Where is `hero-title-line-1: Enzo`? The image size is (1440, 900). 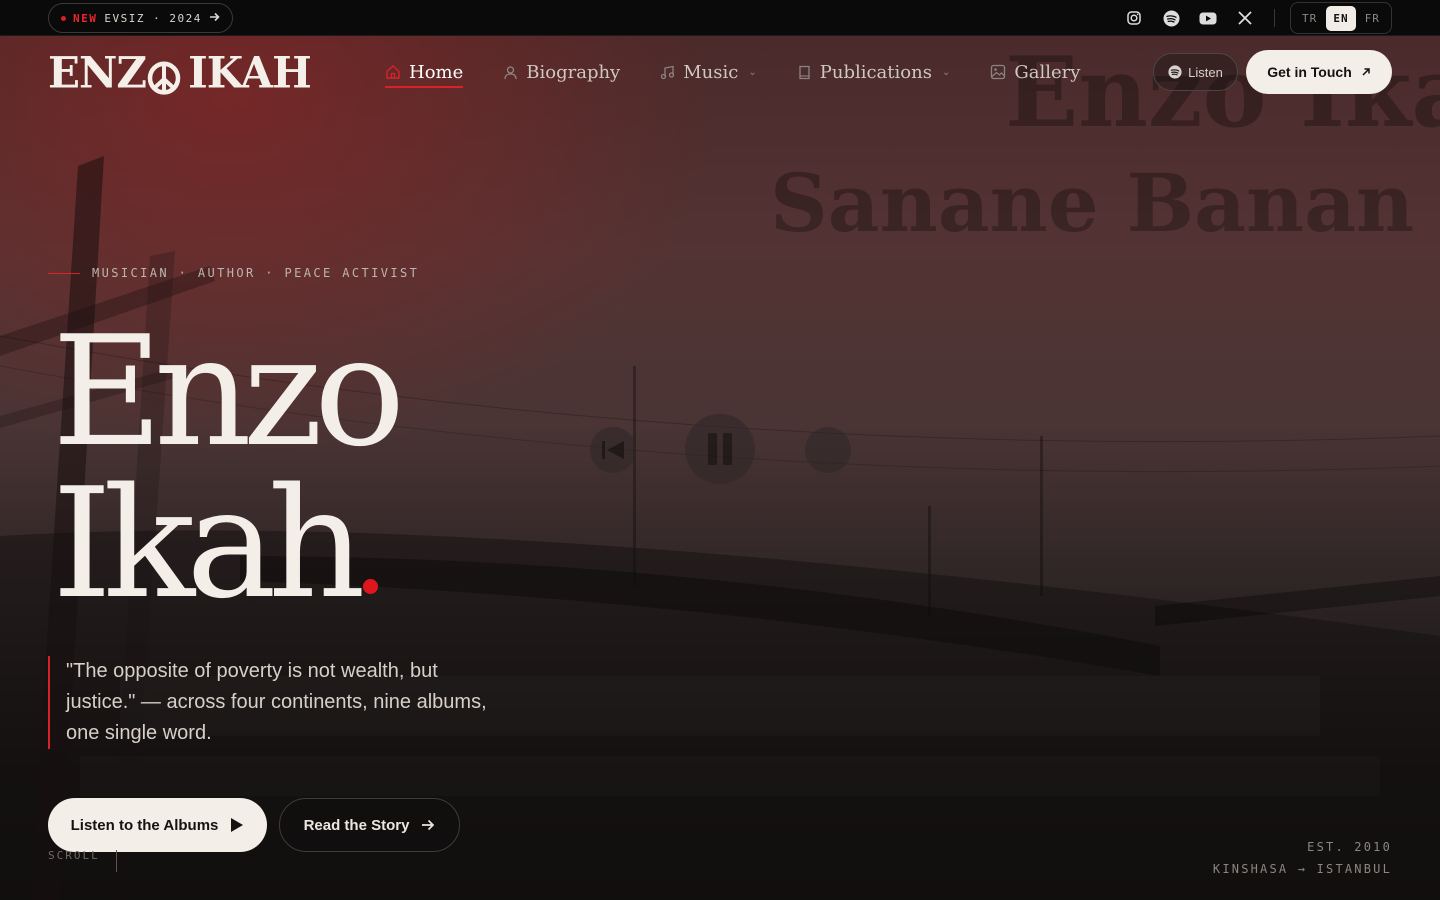 hero-title-line-1: Enzo is located at coordinates (228, 391).